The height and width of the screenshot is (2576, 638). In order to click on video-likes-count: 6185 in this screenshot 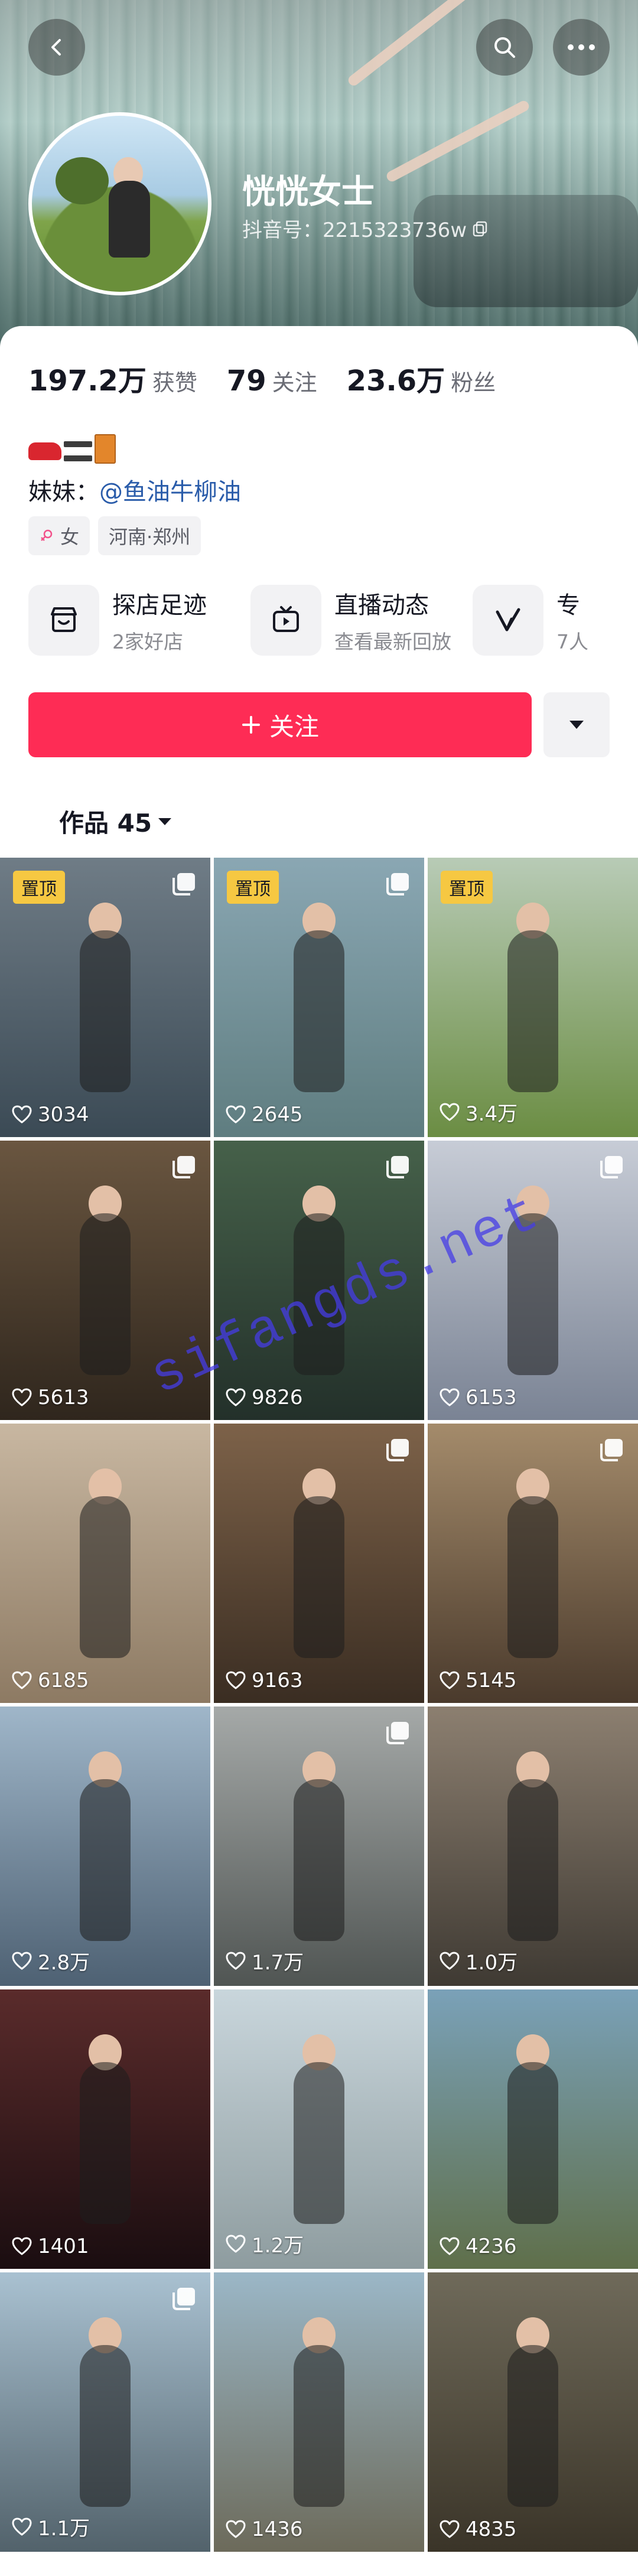, I will do `click(63, 1680)`.